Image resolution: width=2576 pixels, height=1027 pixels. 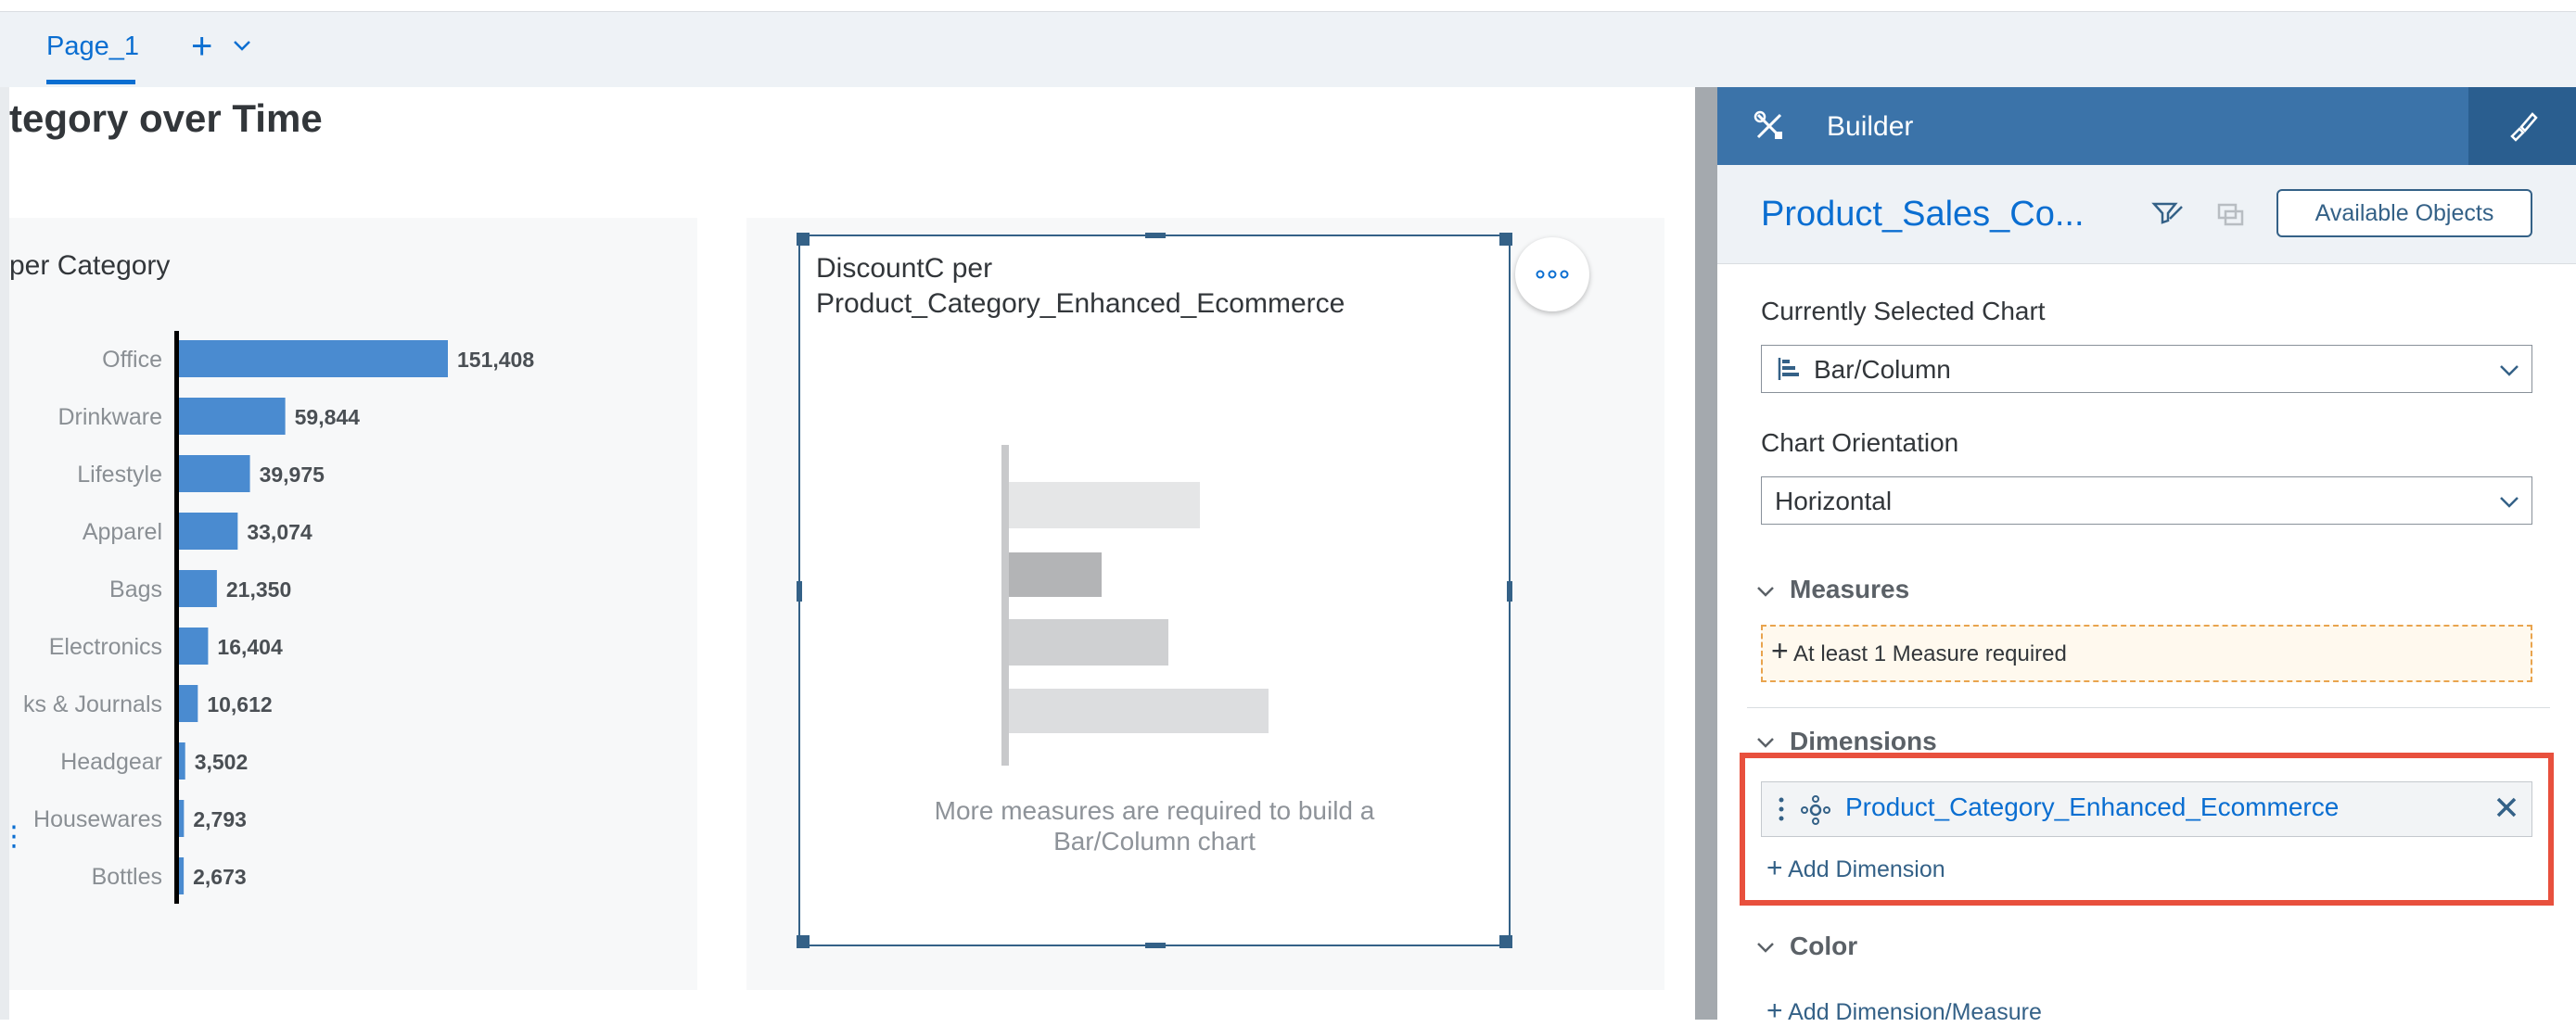 I want to click on category-label: Housewares, so click(x=97, y=819).